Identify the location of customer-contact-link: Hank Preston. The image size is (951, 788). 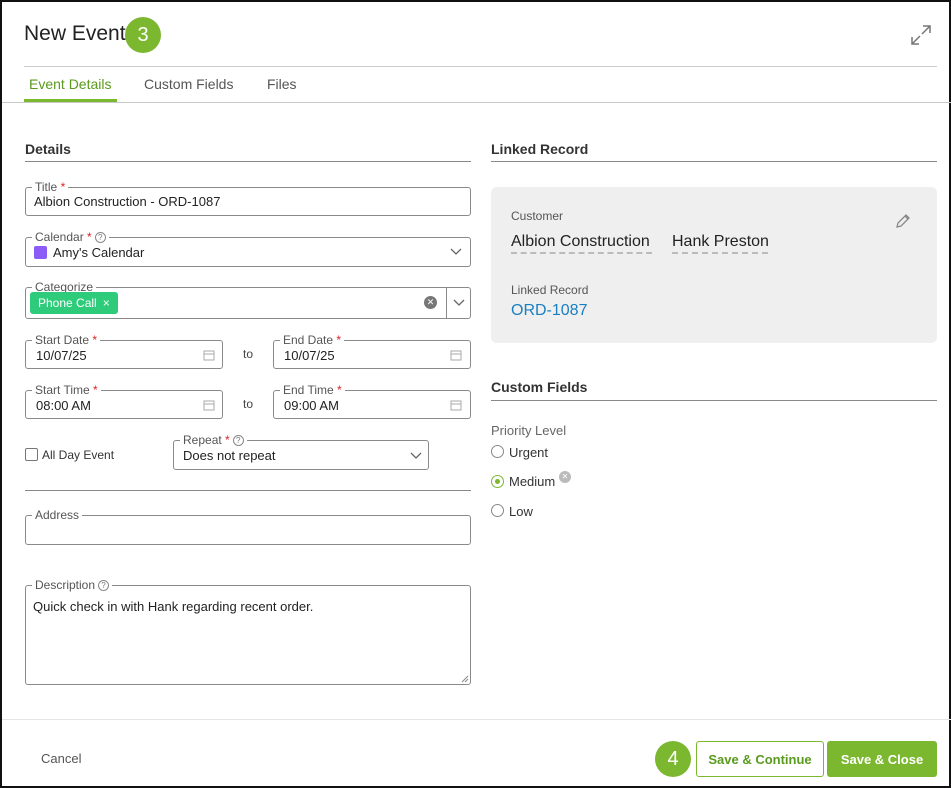
(720, 243).